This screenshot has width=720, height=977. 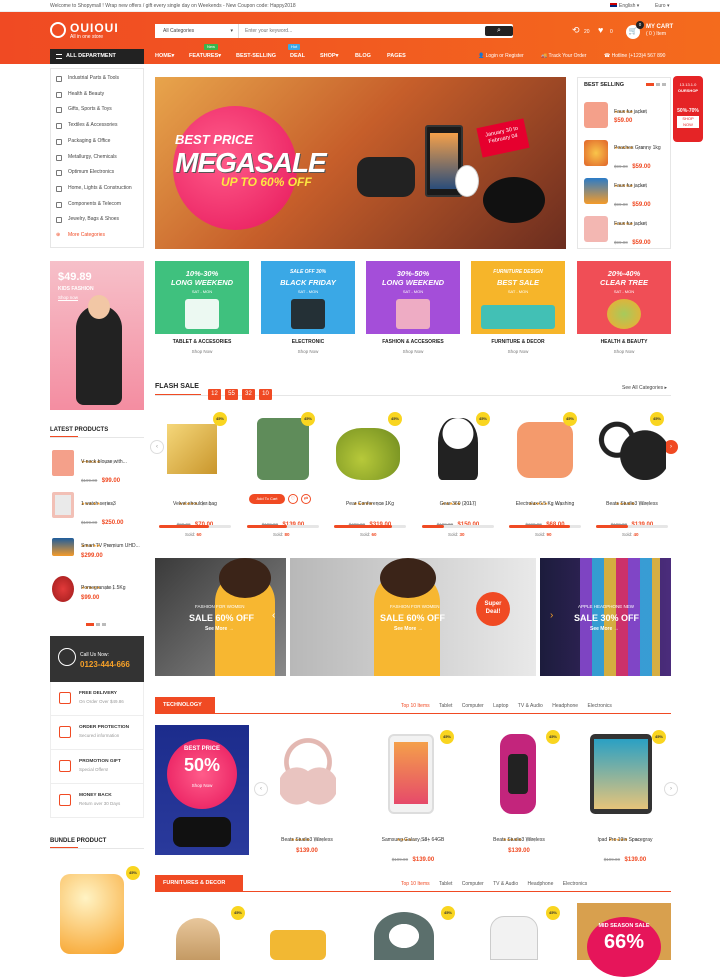 What do you see at coordinates (370, 504) in the screenshot?
I see `product-name: Pear Conference 1Kg` at bounding box center [370, 504].